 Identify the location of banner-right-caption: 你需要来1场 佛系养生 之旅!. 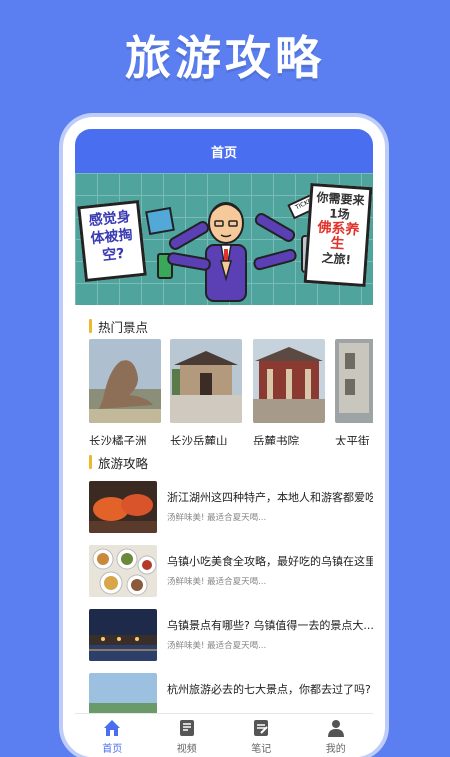
(338, 235).